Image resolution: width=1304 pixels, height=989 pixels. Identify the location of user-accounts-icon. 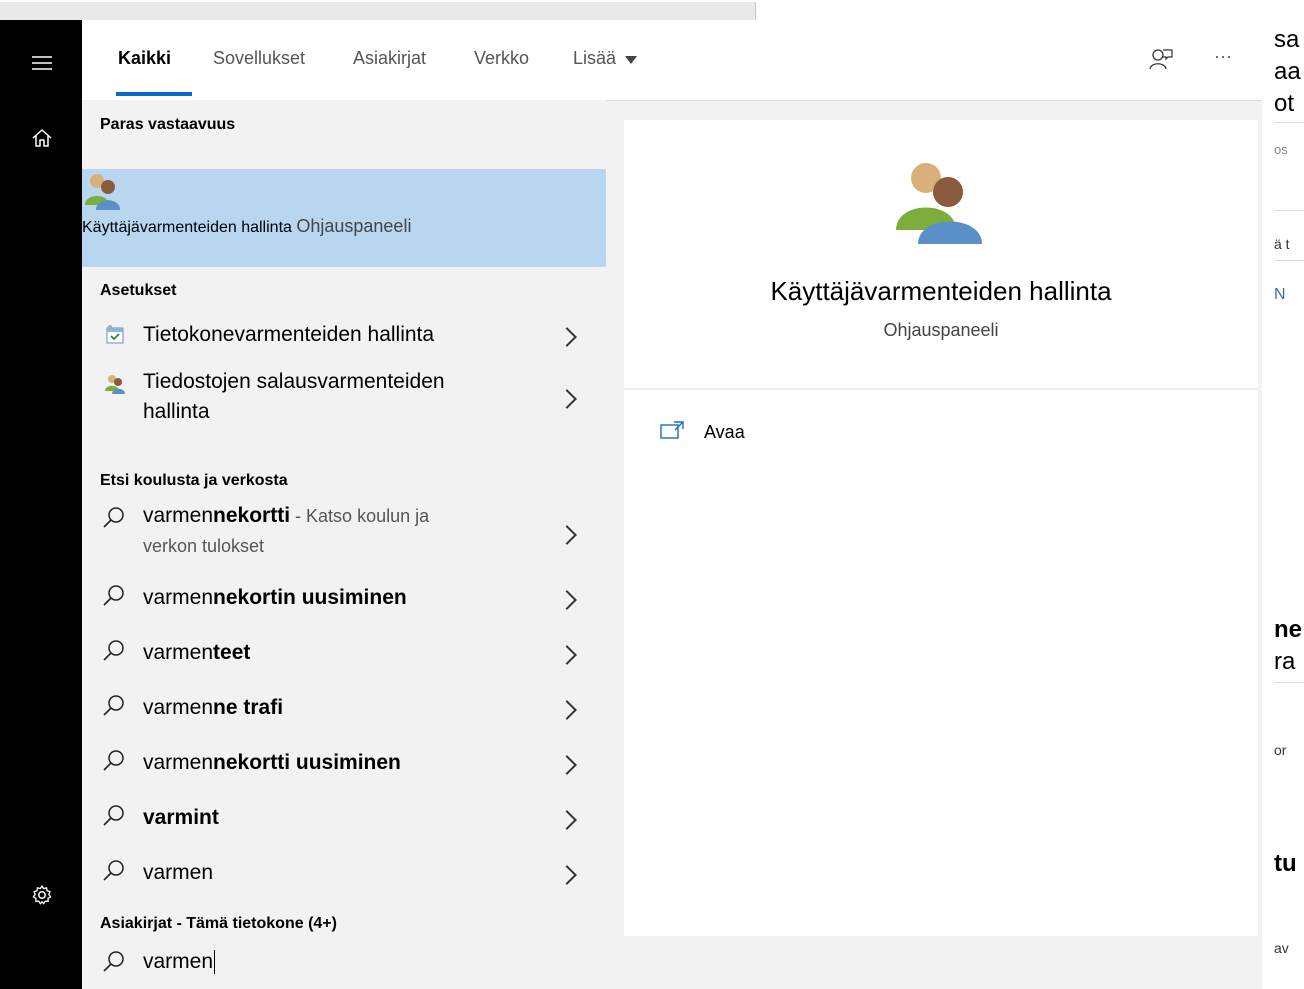
(344, 192).